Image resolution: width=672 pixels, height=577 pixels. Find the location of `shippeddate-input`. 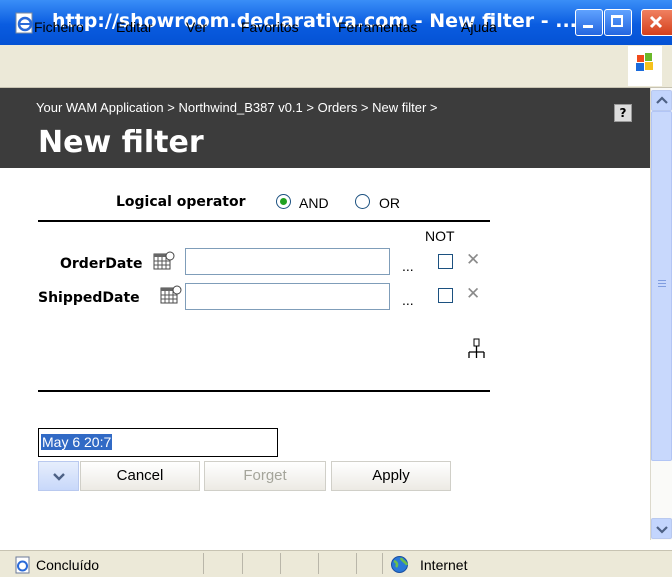

shippeddate-input is located at coordinates (287, 296).